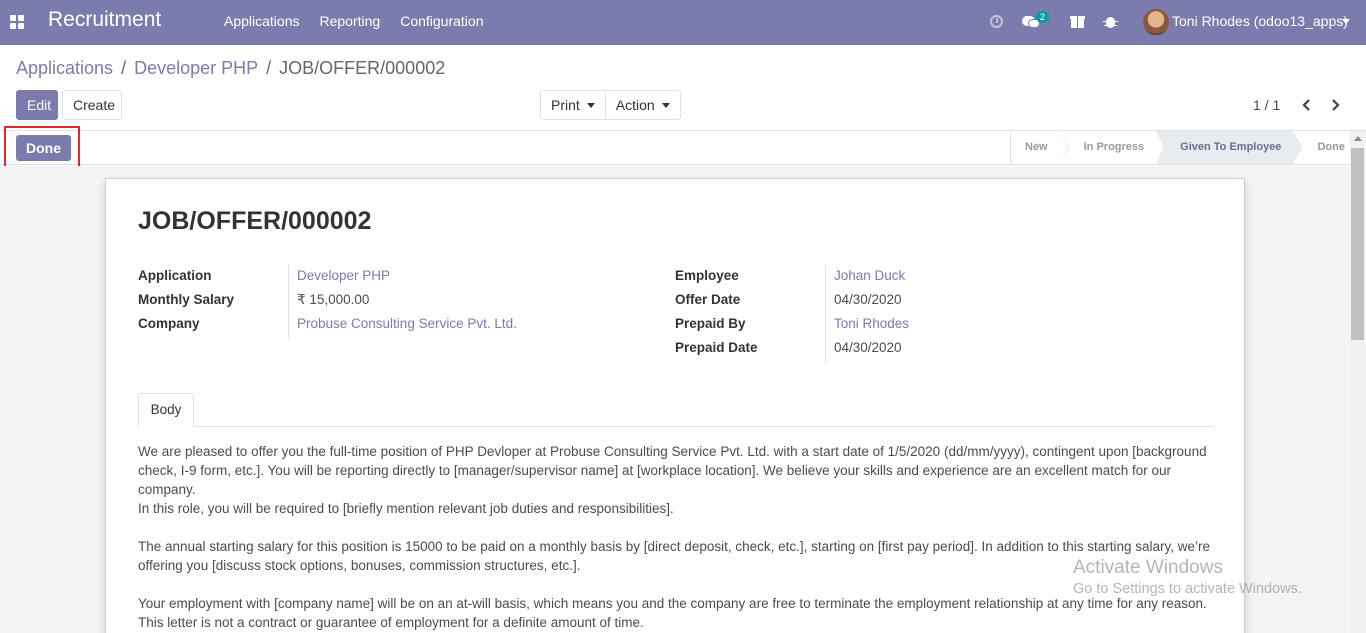 The height and width of the screenshot is (633, 1366). Describe the element at coordinates (1357, 244) in the screenshot. I see `scrollbar-thumb` at that location.